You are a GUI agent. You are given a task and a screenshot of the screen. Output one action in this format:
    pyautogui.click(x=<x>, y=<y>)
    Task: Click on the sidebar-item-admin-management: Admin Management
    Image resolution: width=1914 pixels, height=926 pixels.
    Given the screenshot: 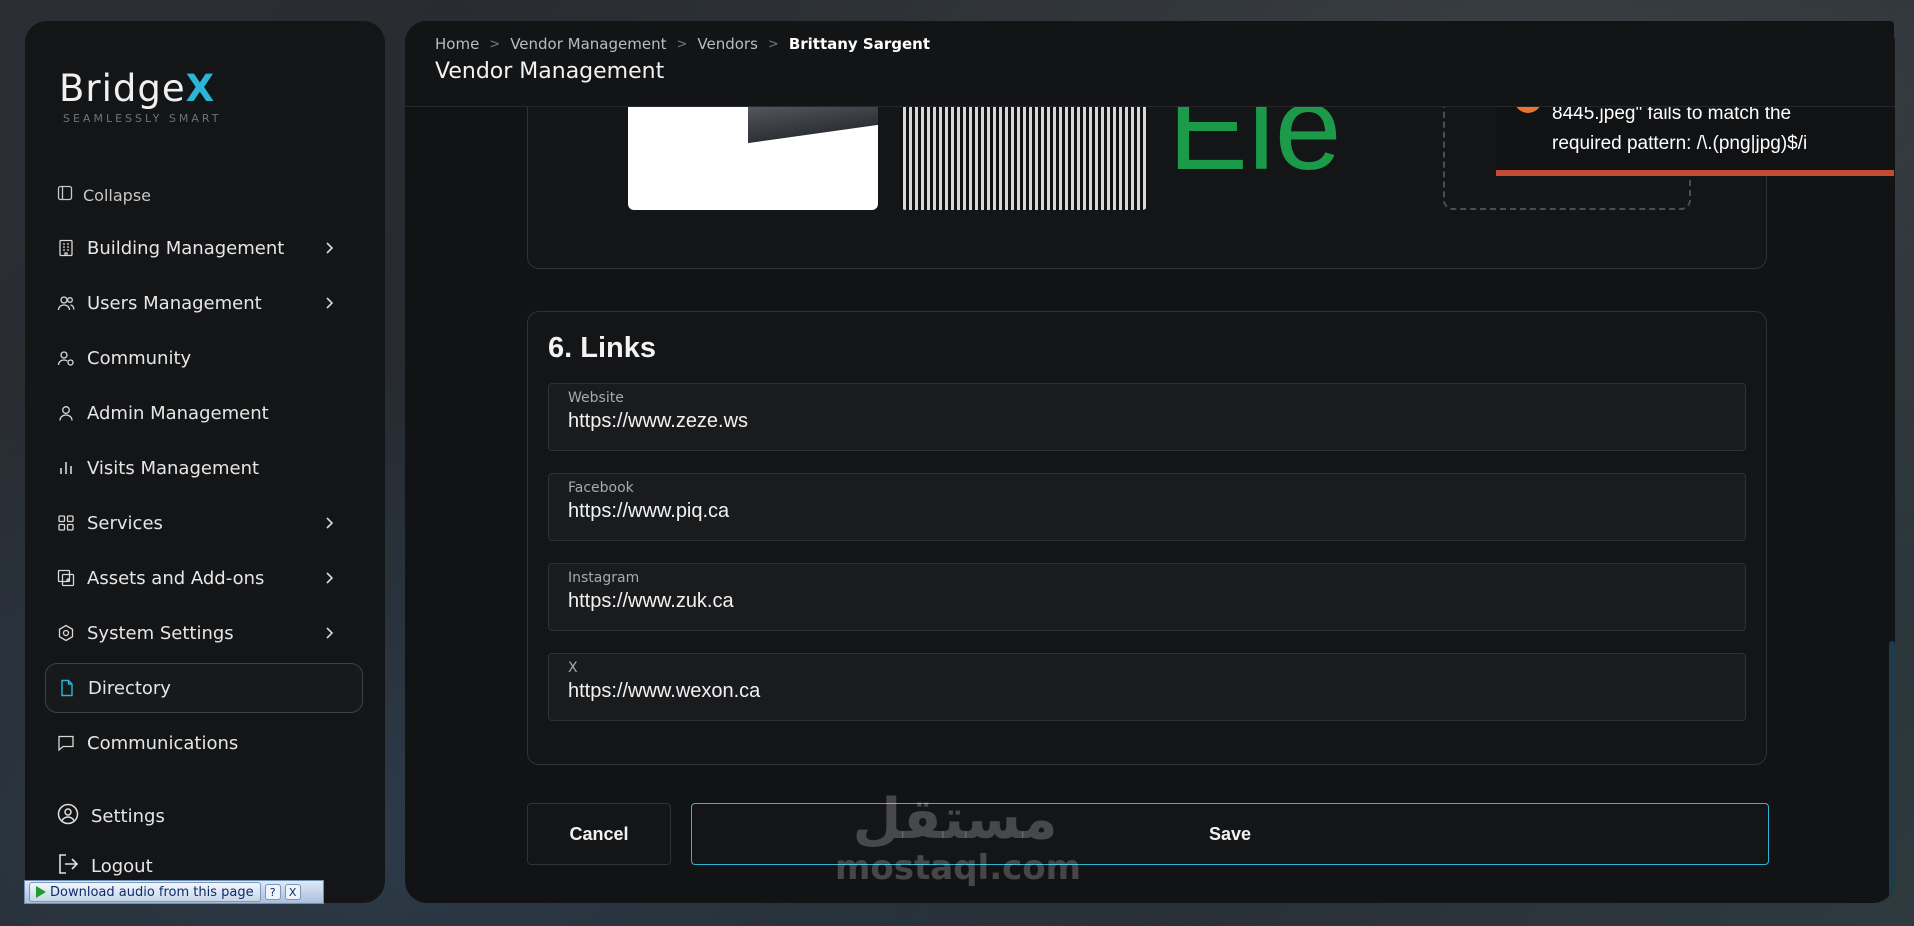 What is the action you would take?
    pyautogui.click(x=204, y=413)
    